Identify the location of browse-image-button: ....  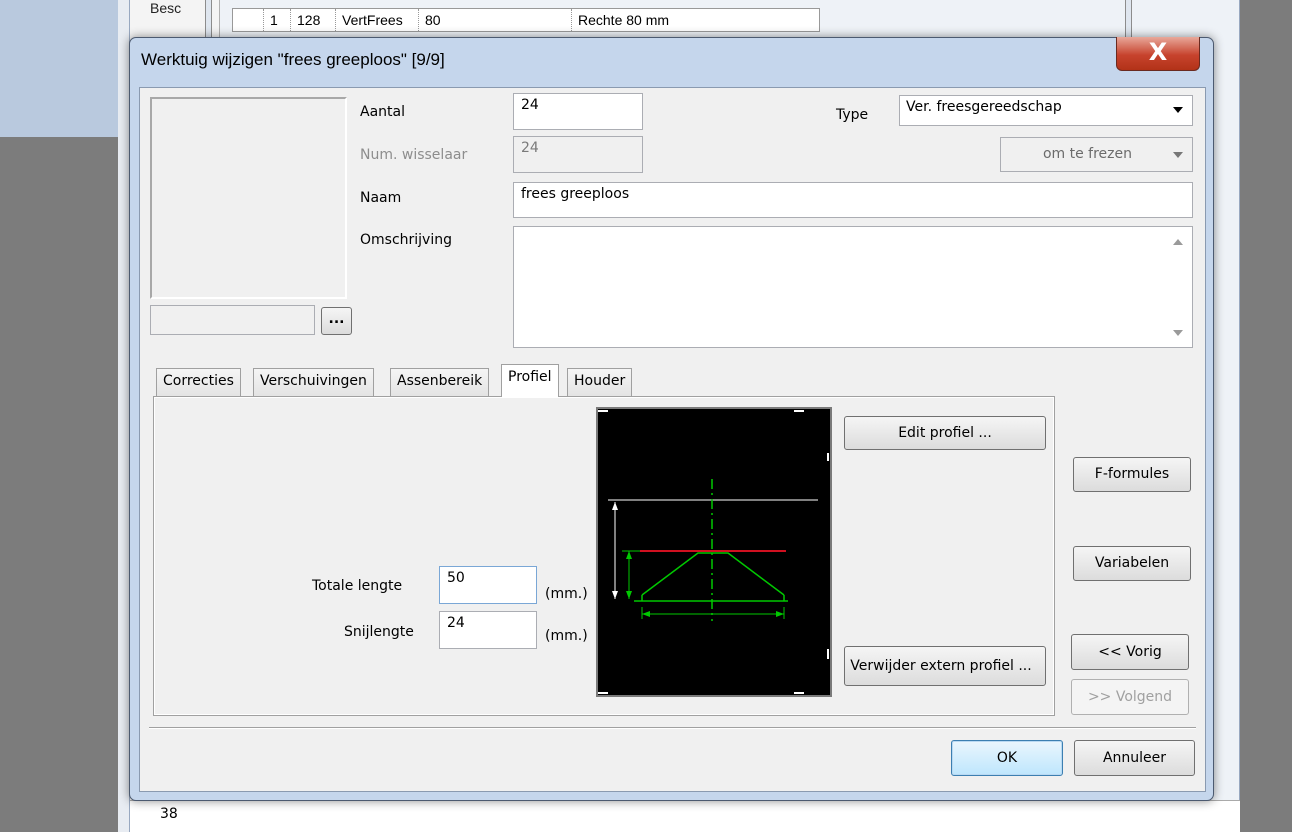
(336, 321).